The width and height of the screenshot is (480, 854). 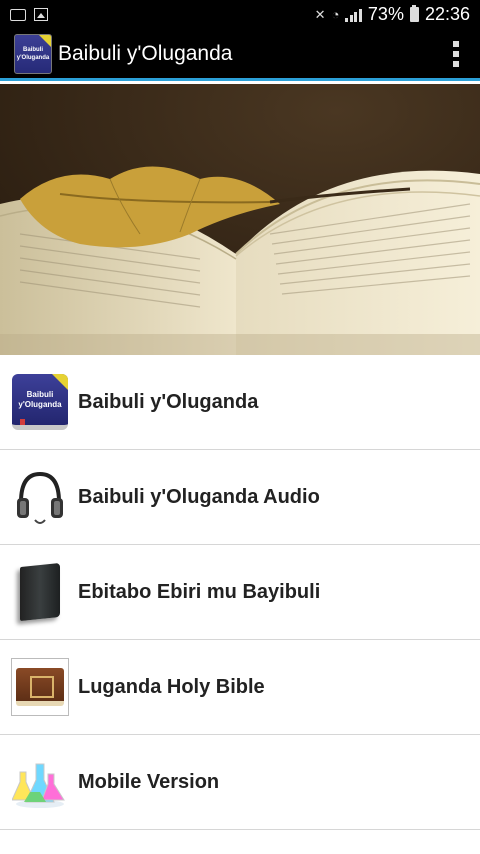 I want to click on bible-icon-text-1: Baibuli, so click(x=40, y=394).